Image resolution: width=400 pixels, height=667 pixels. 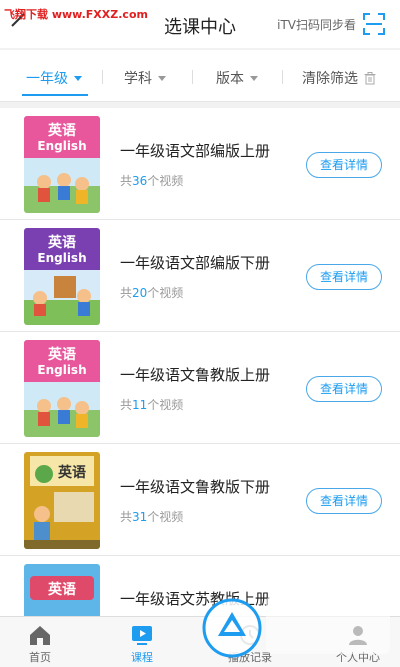 I want to click on book-cover-2: 英语 English, so click(x=62, y=276).